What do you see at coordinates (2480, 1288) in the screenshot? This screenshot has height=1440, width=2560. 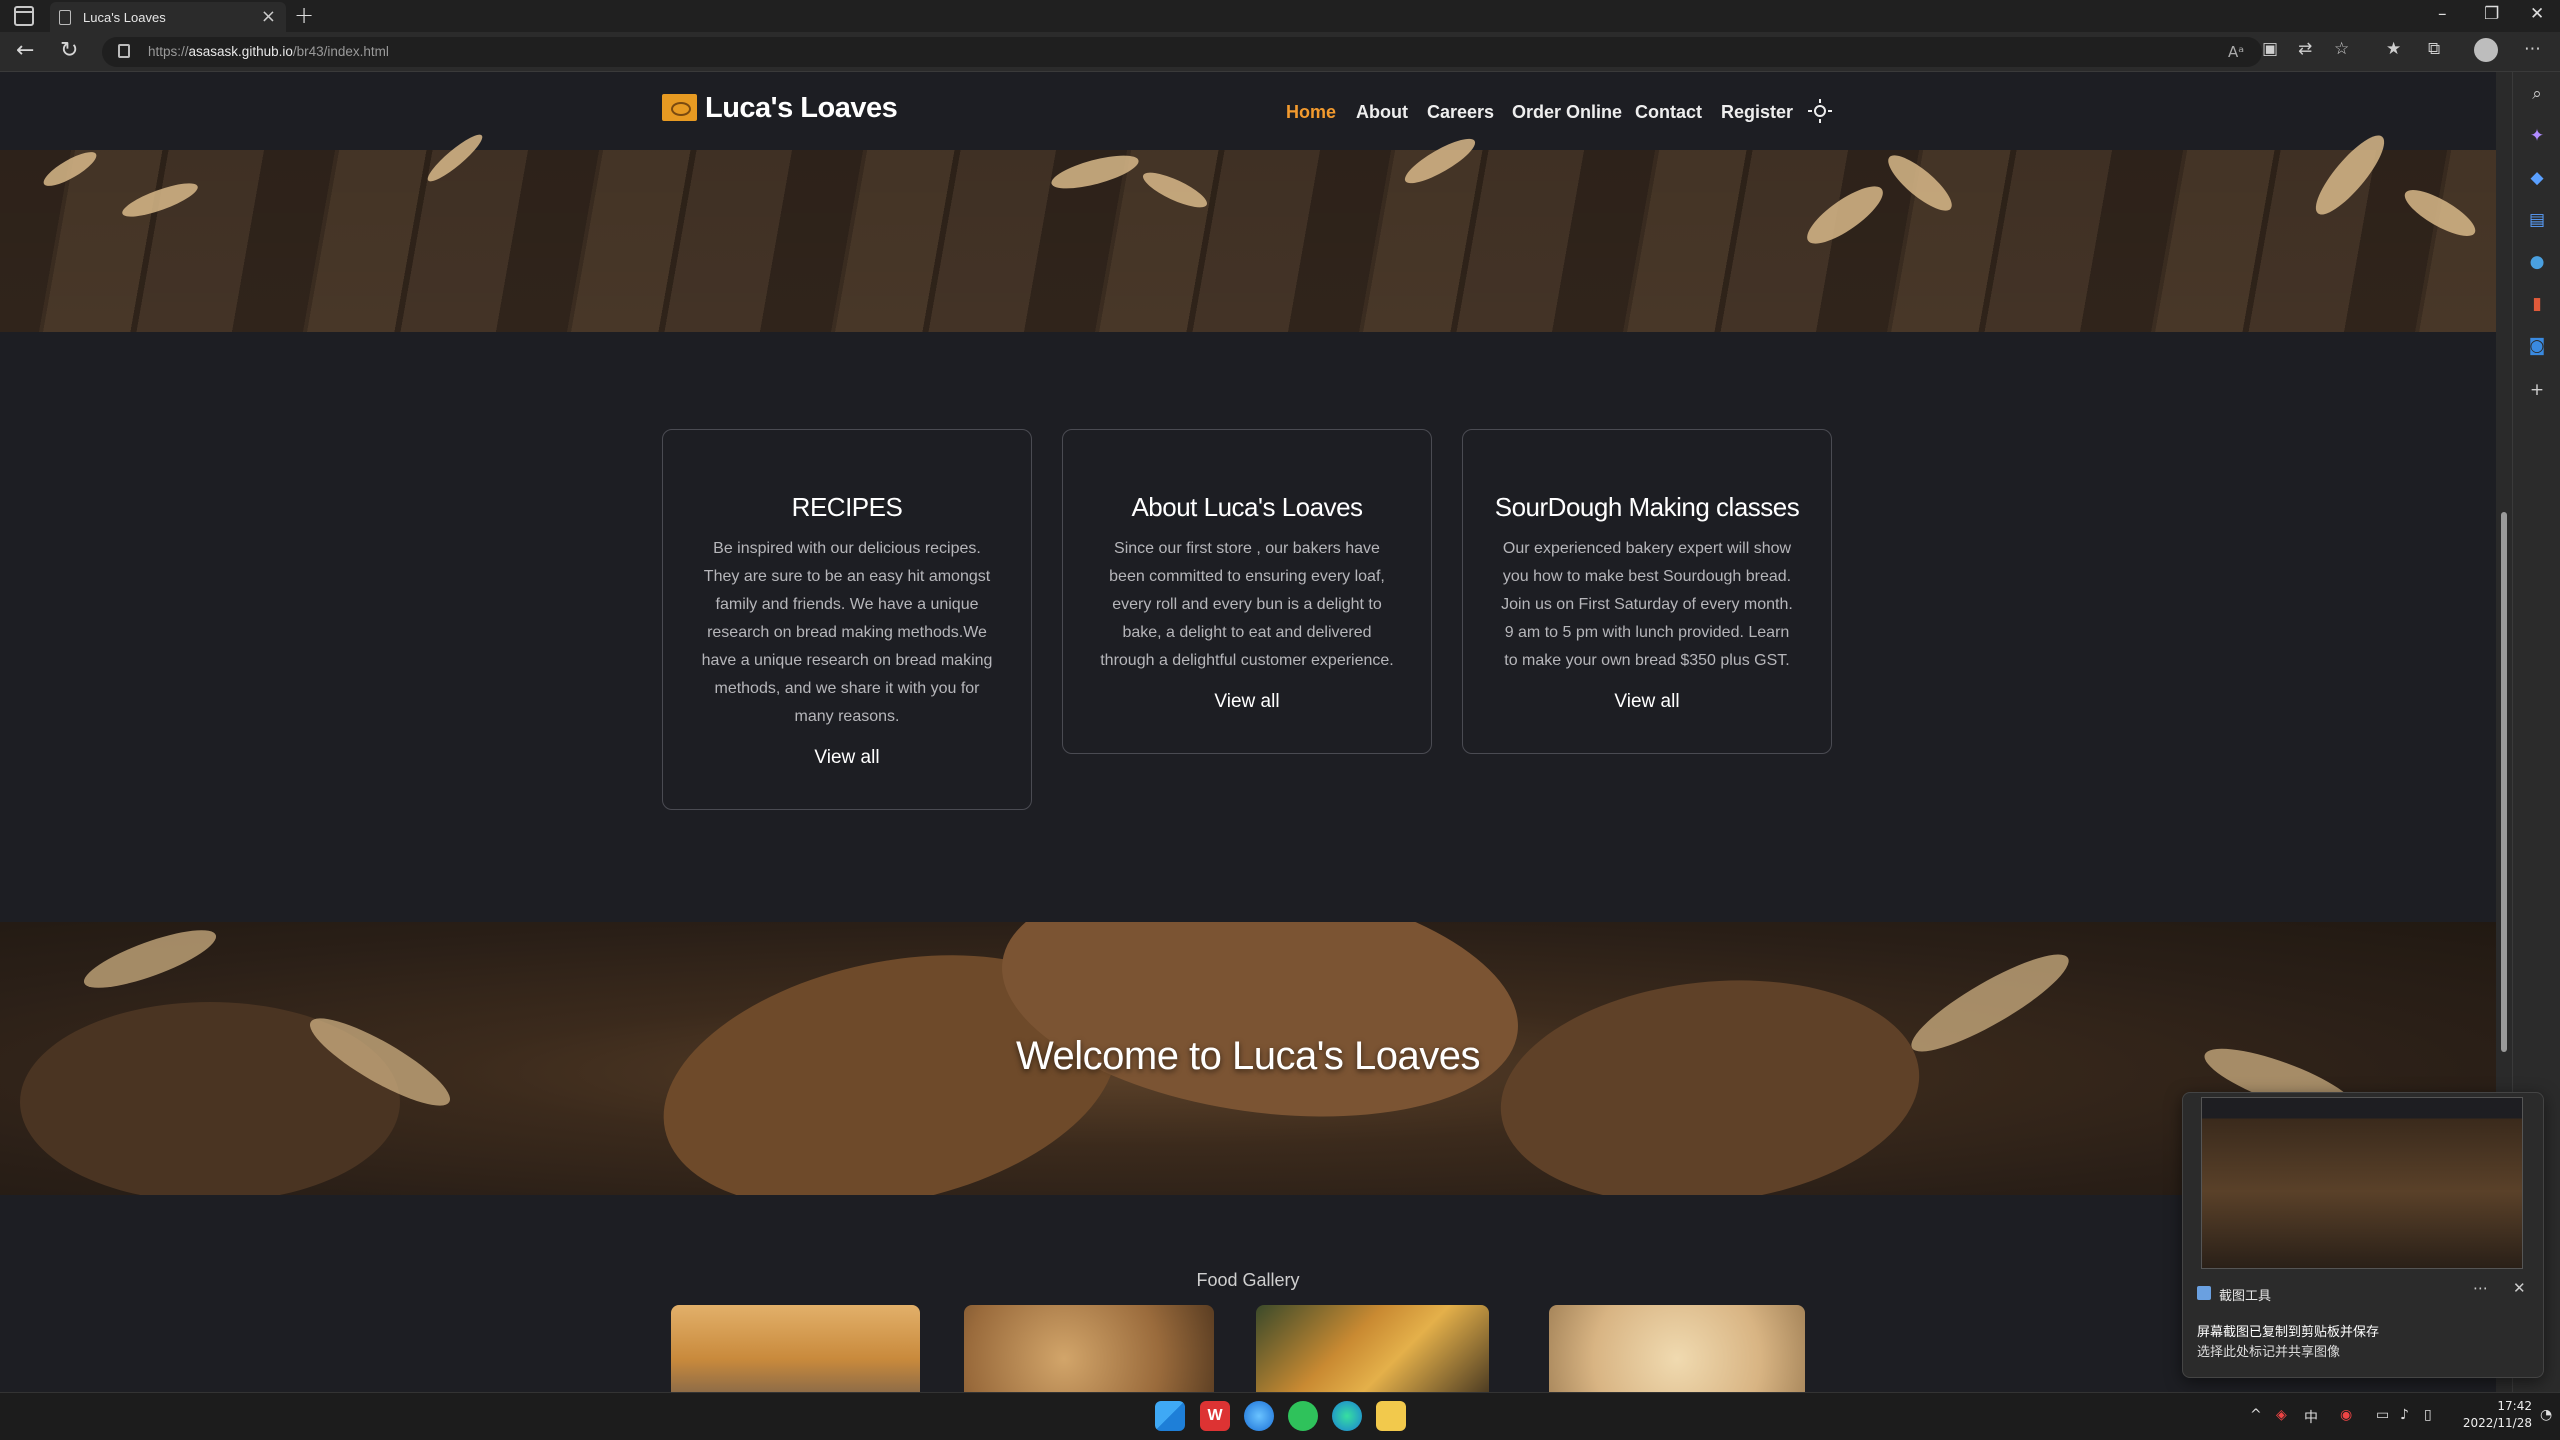 I see `more-options-icon: ⋯` at bounding box center [2480, 1288].